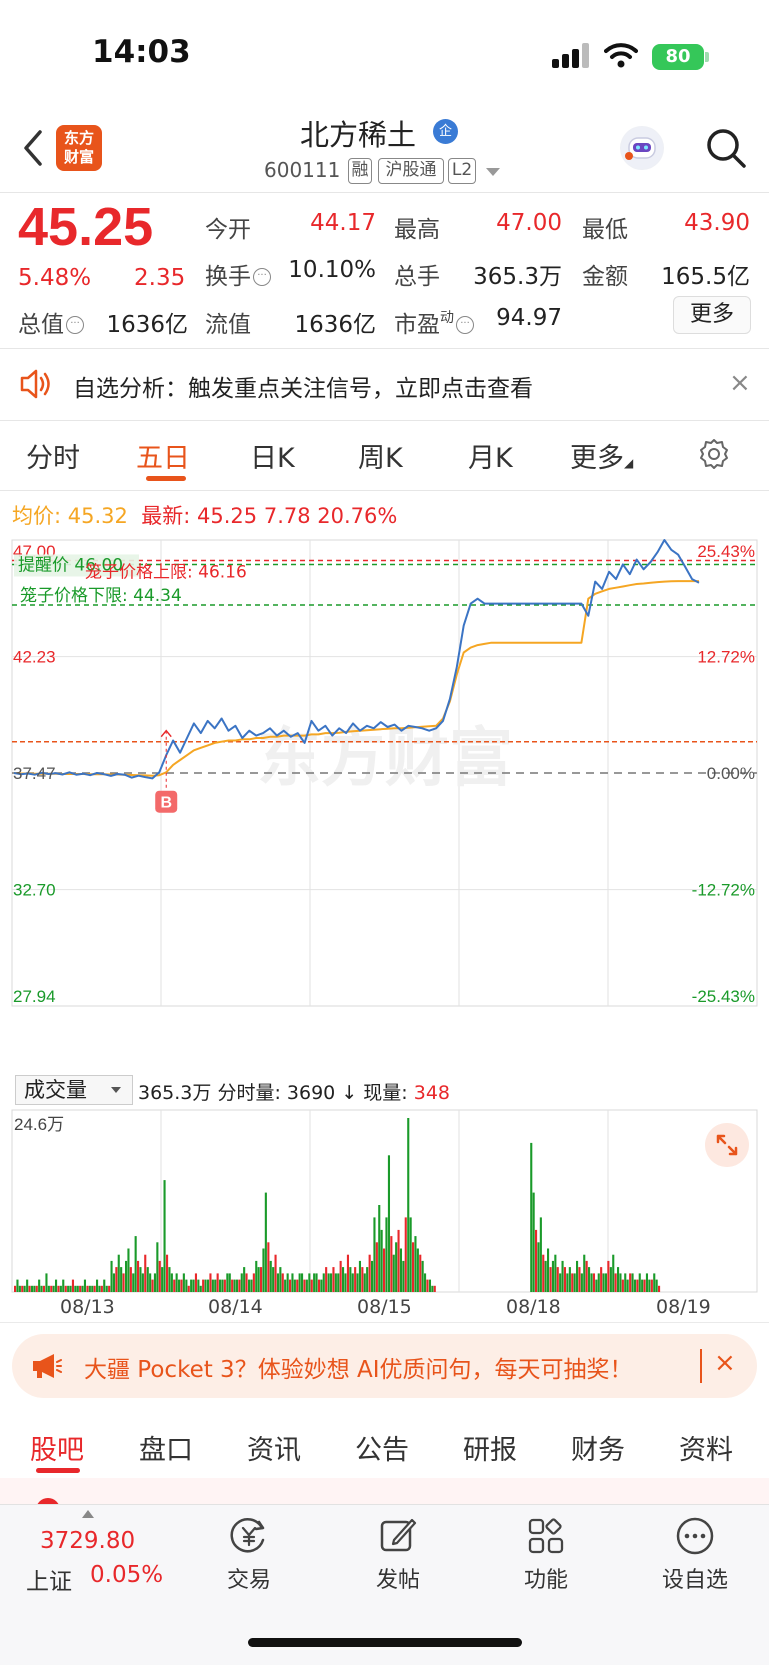 This screenshot has height=1665, width=769. Describe the element at coordinates (642, 148) in the screenshot. I see `ai-assistant-robot-icon` at that location.